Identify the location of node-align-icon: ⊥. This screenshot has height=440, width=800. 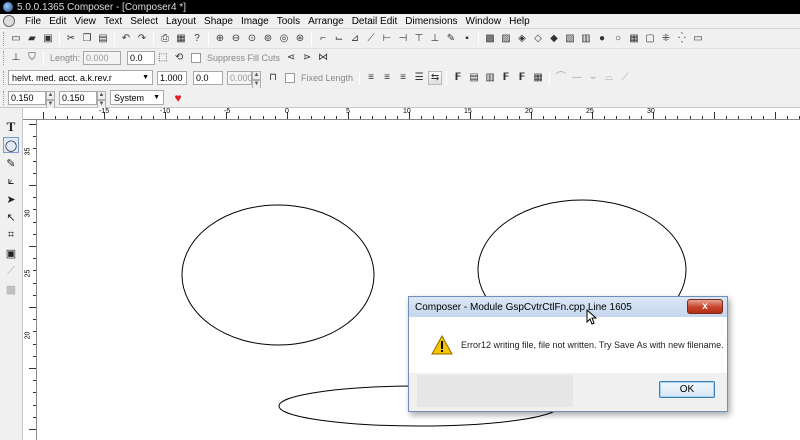
(435, 39).